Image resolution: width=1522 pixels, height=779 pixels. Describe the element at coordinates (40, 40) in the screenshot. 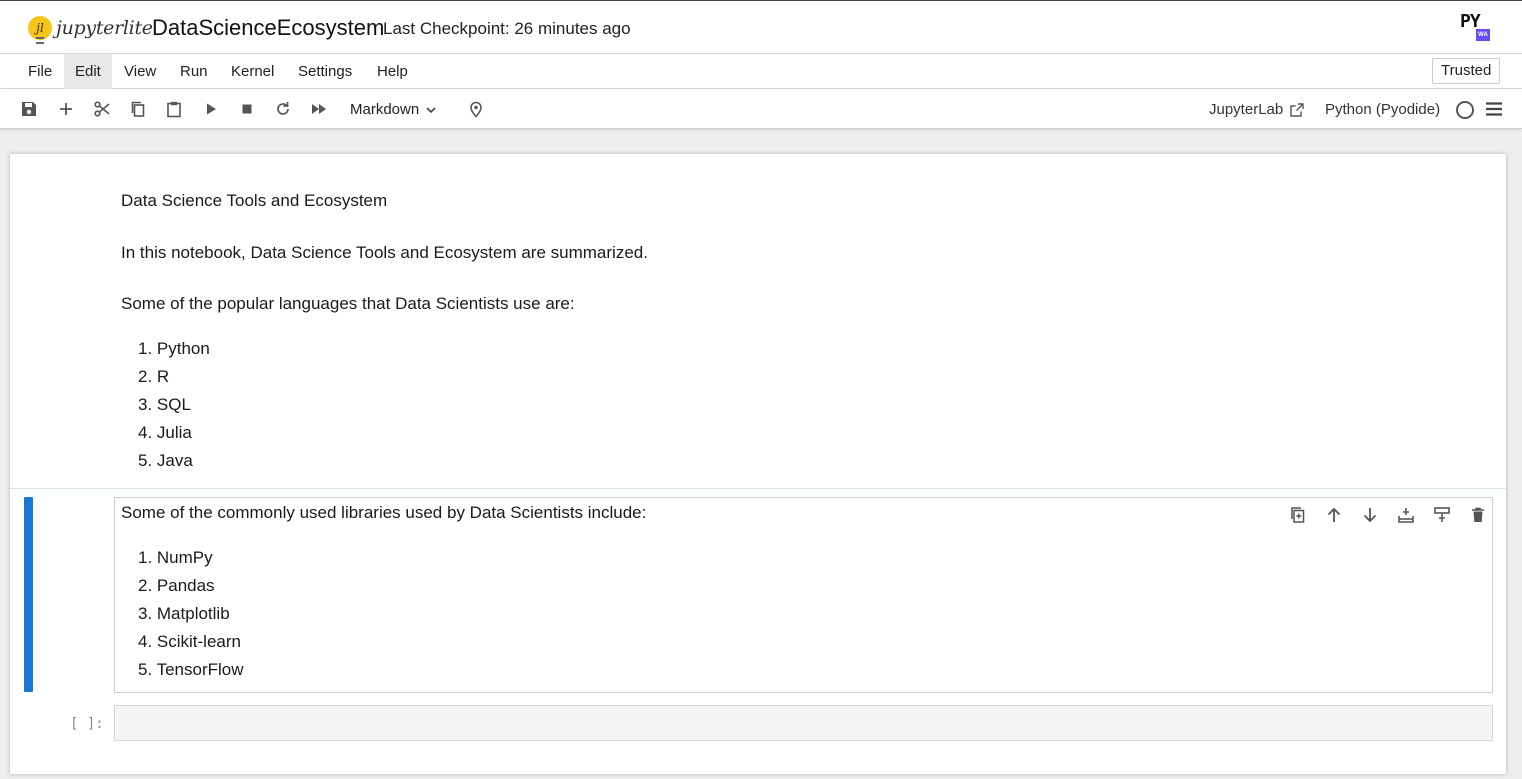

I see `bulb-base-icon` at that location.